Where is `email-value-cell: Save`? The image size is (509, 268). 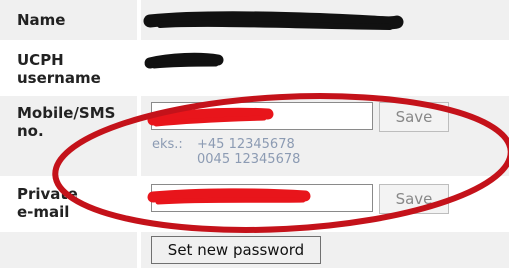
email-value-cell: Save is located at coordinates (325, 204).